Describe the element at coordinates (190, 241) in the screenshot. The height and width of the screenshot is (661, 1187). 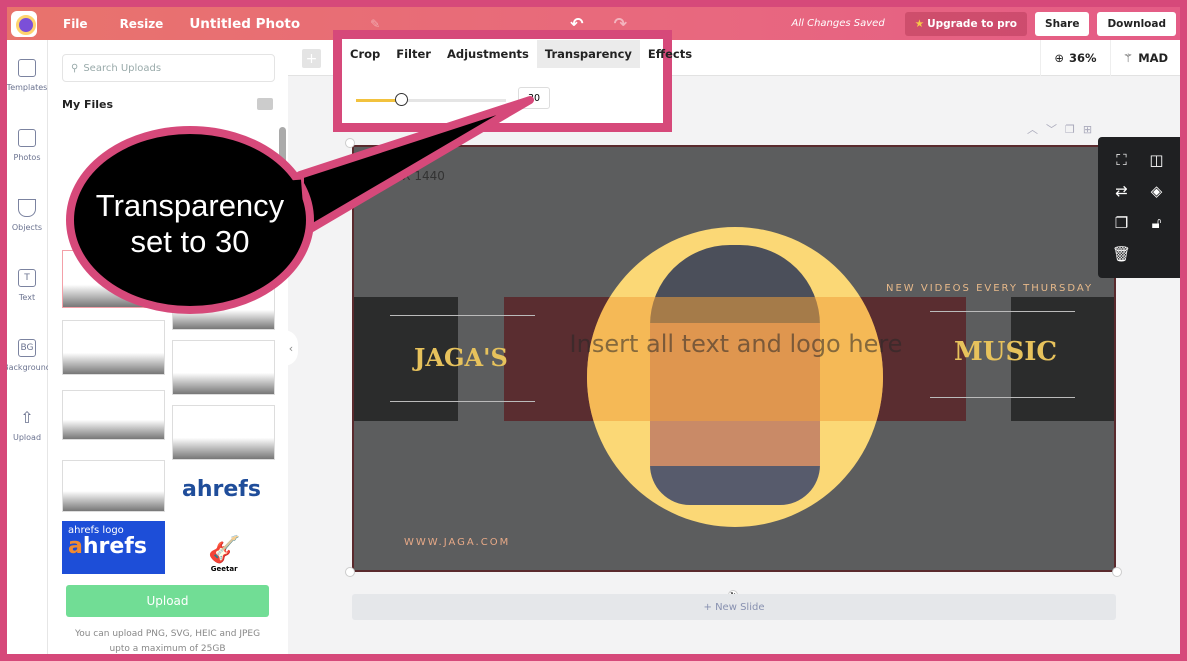
I see `callout-line: set to 30` at that location.